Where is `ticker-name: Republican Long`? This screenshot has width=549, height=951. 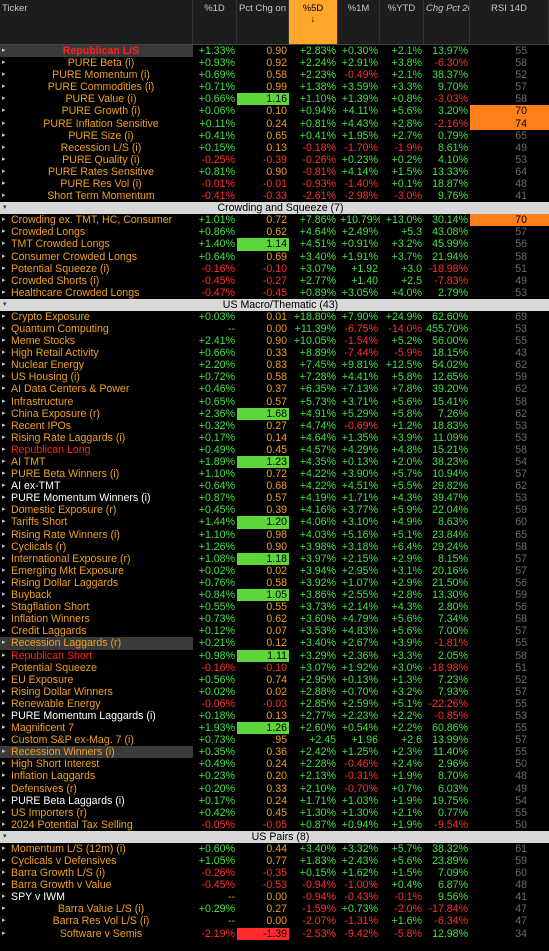 ticker-name: Republican Long is located at coordinates (101, 450).